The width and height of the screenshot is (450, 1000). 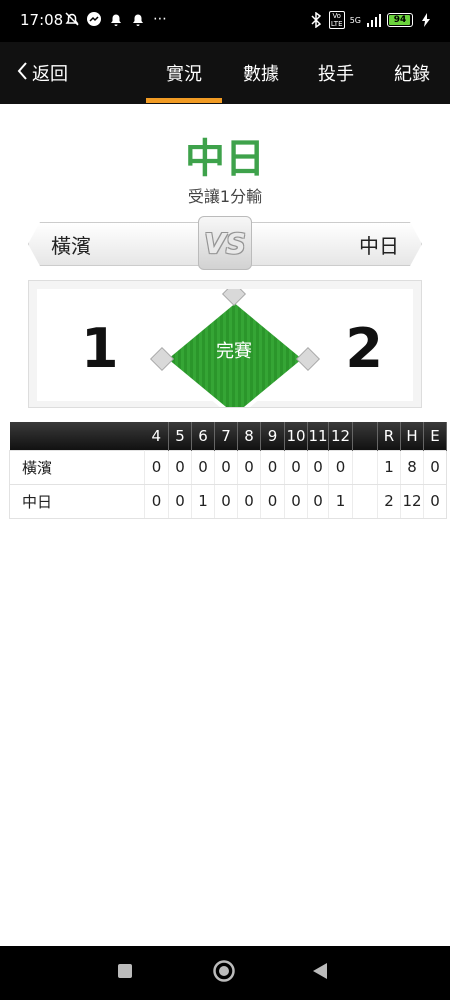 I want to click on home-score: 2, so click(x=364, y=348).